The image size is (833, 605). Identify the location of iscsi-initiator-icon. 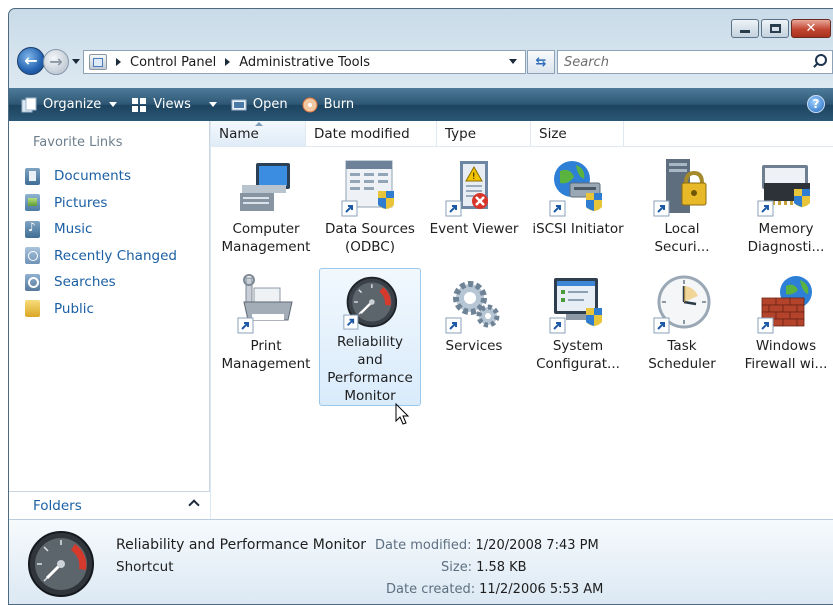
(575, 189).